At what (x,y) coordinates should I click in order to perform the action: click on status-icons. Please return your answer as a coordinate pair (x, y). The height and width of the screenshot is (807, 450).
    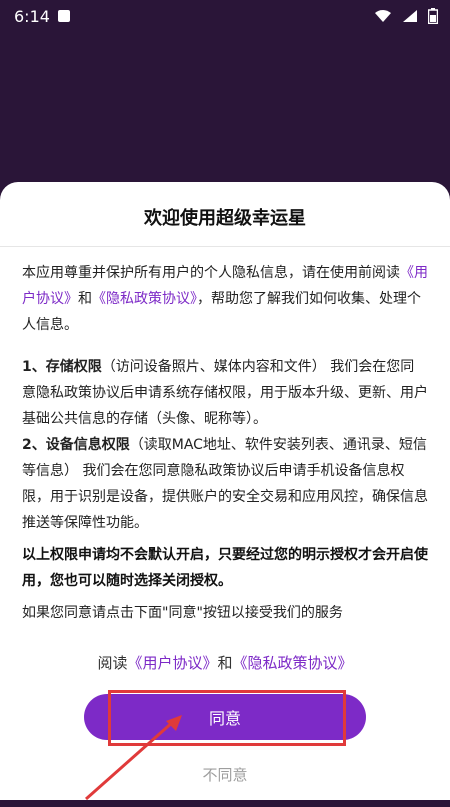
    Looking at the image, I should click on (406, 16).